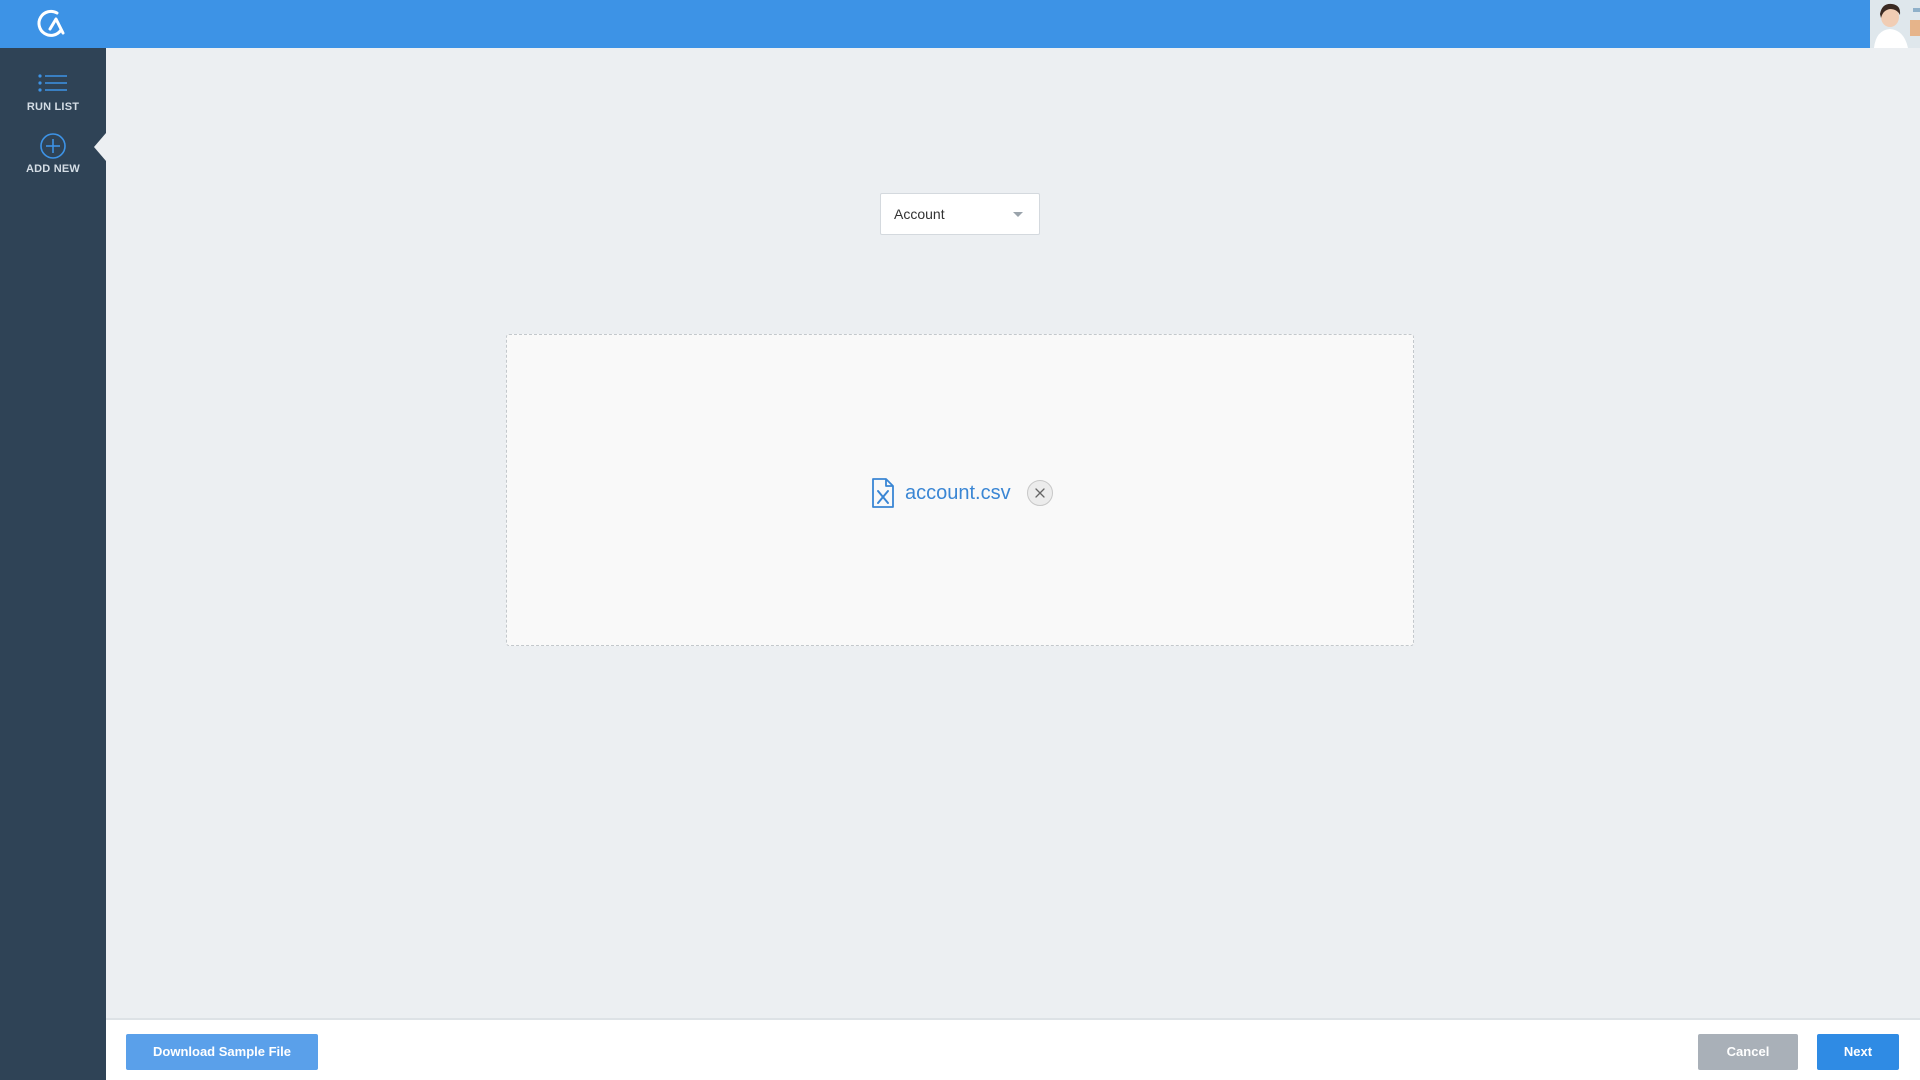 This screenshot has height=1080, width=1920. What do you see at coordinates (53, 107) in the screenshot?
I see `sidebar-item-label: RUN LIST` at bounding box center [53, 107].